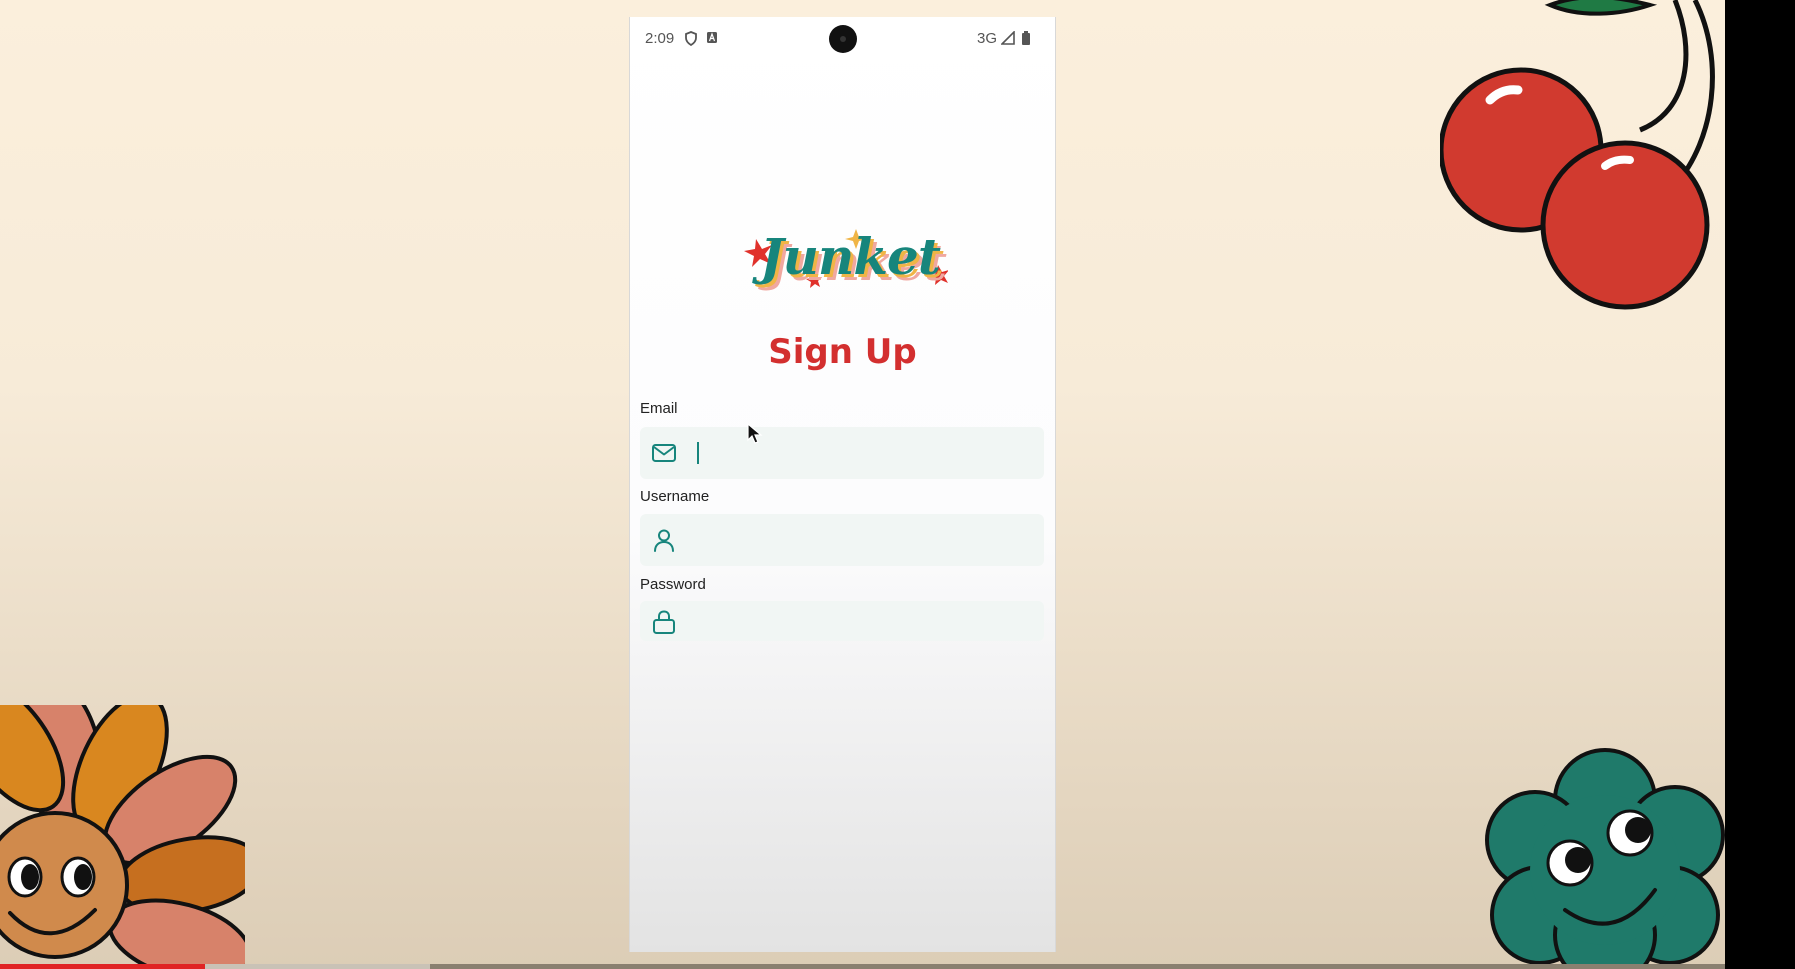 The image size is (1795, 969). I want to click on password-input, so click(860, 622).